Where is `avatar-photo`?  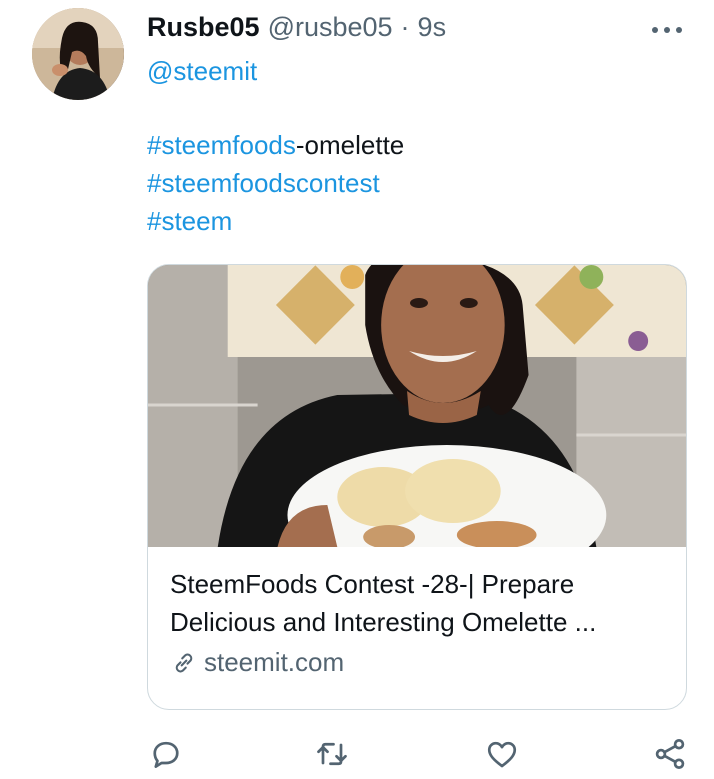 avatar-photo is located at coordinates (78, 54).